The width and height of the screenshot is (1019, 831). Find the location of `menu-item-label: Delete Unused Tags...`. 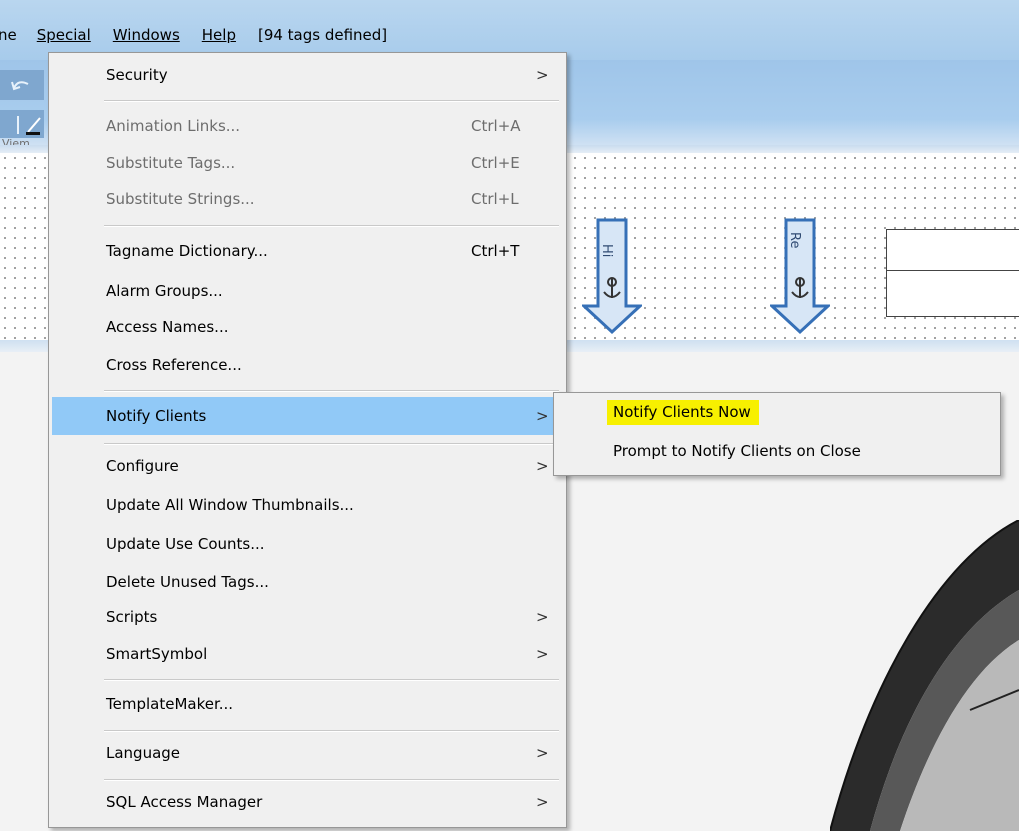

menu-item-label: Delete Unused Tags... is located at coordinates (187, 582).